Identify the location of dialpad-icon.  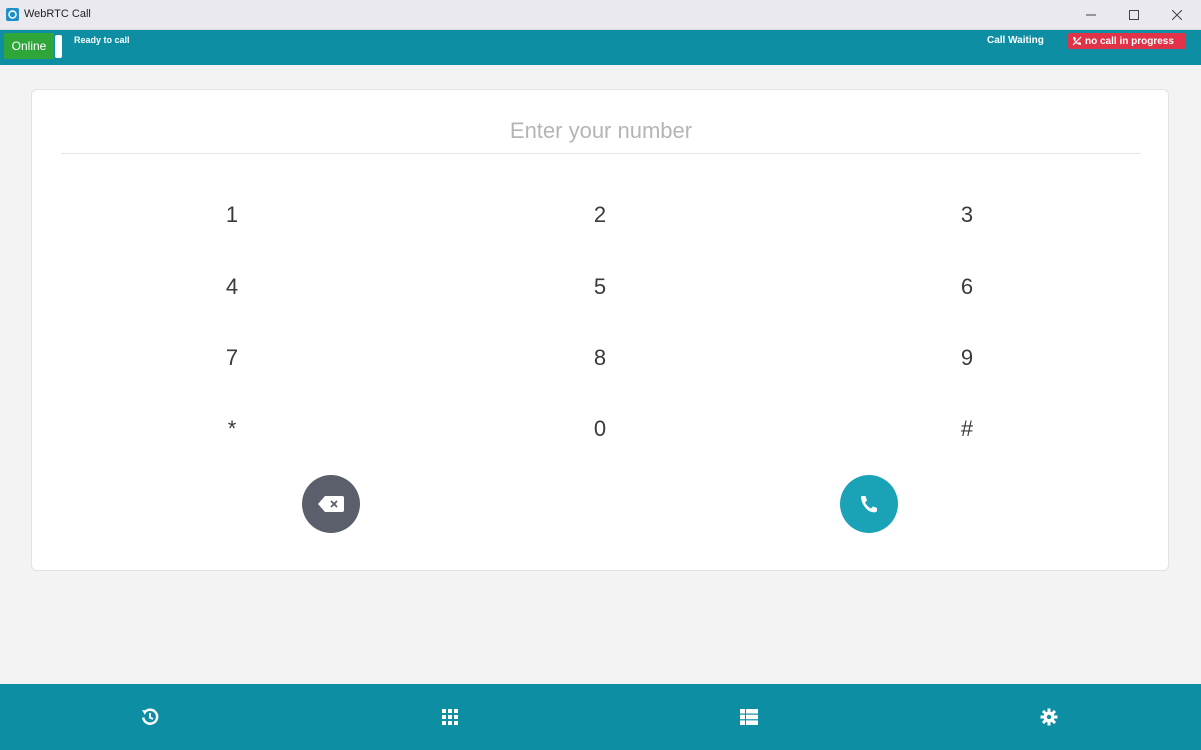
(450, 717).